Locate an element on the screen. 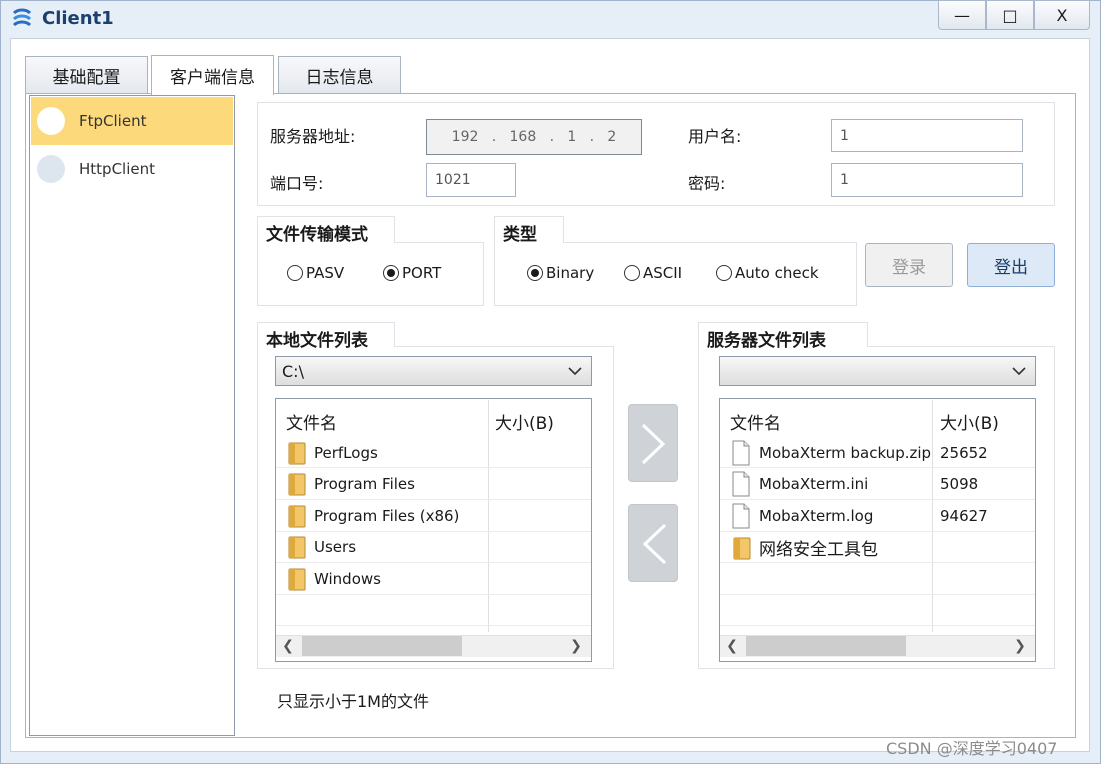 This screenshot has height=764, width=1101. file-name: 网络安全工具包 is located at coordinates (818, 550).